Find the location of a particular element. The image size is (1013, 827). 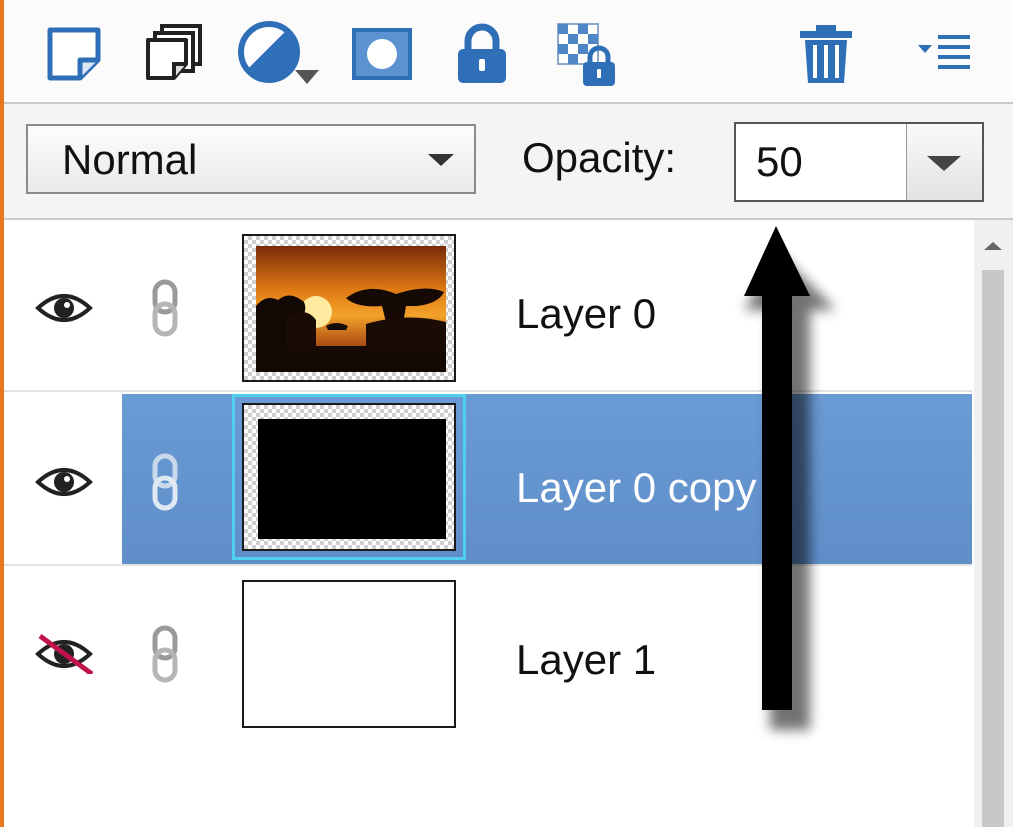

opacity-field: 50 is located at coordinates (859, 162).